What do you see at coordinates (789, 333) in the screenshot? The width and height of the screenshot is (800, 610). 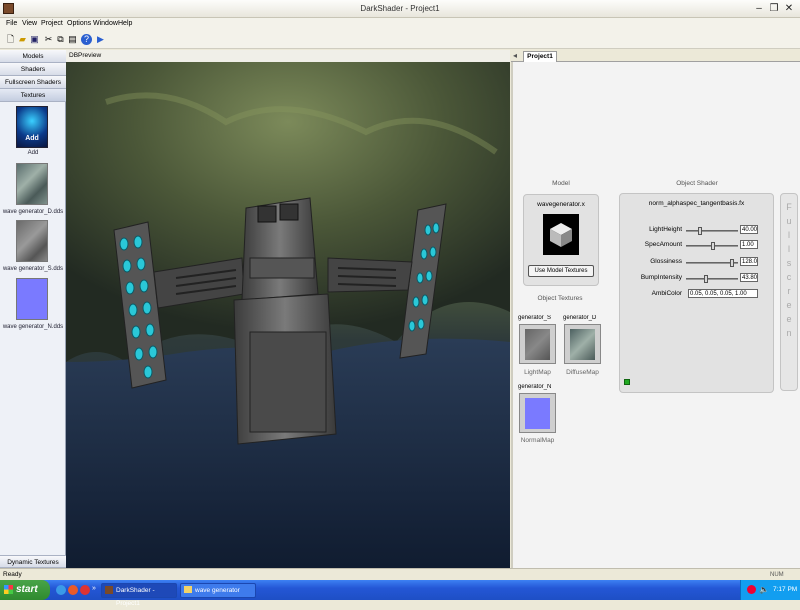 I see `fullscreen-letter: n` at bounding box center [789, 333].